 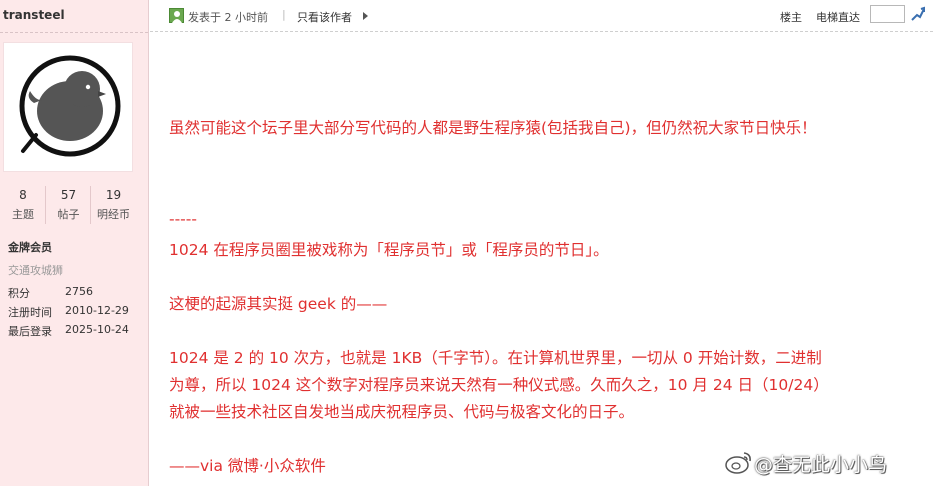 What do you see at coordinates (19, 293) in the screenshot?
I see `info-key: 积分` at bounding box center [19, 293].